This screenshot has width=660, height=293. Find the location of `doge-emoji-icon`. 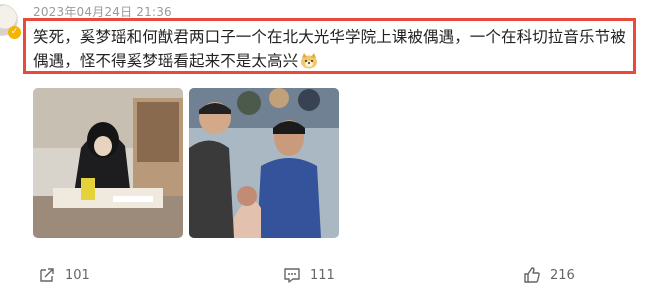

doge-emoji-icon is located at coordinates (309, 60).